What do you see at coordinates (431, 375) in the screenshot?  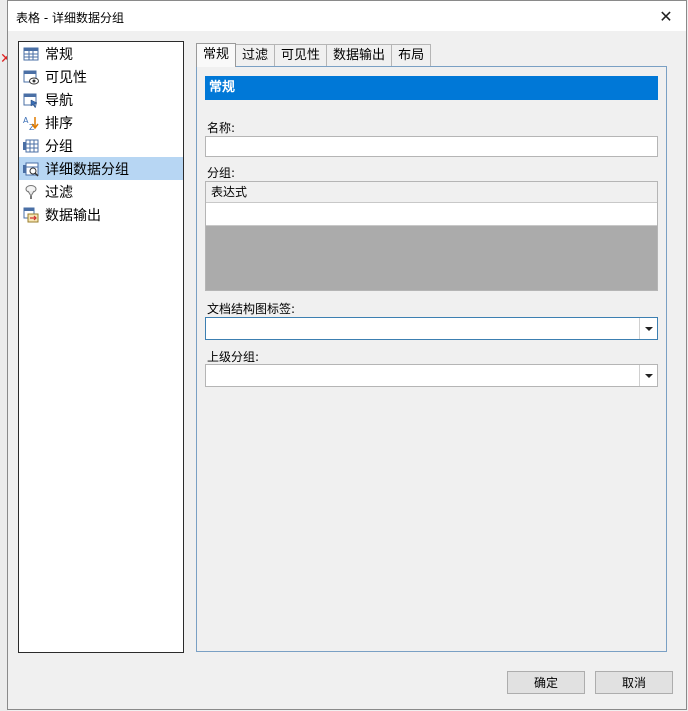 I see `parent-group-combo` at bounding box center [431, 375].